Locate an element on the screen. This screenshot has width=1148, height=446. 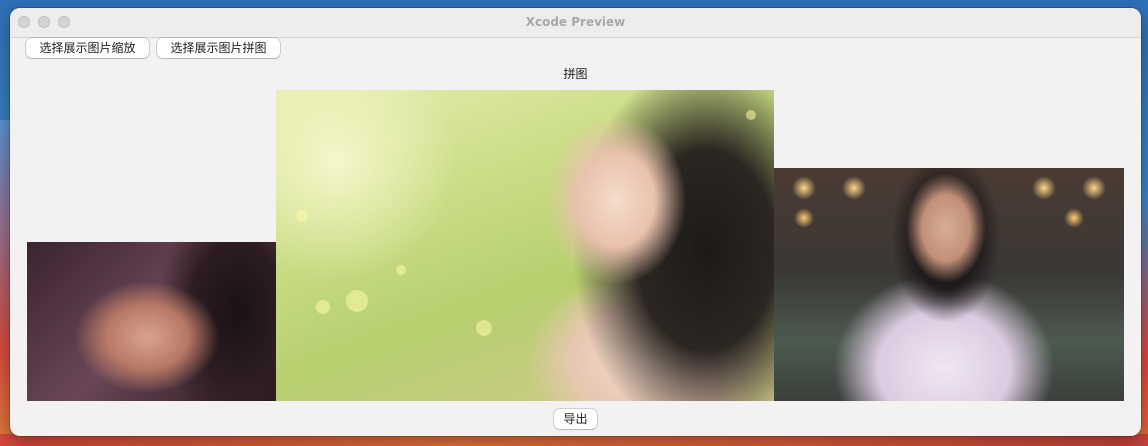
window-titlebar: Xcode Preview is located at coordinates (575, 23).